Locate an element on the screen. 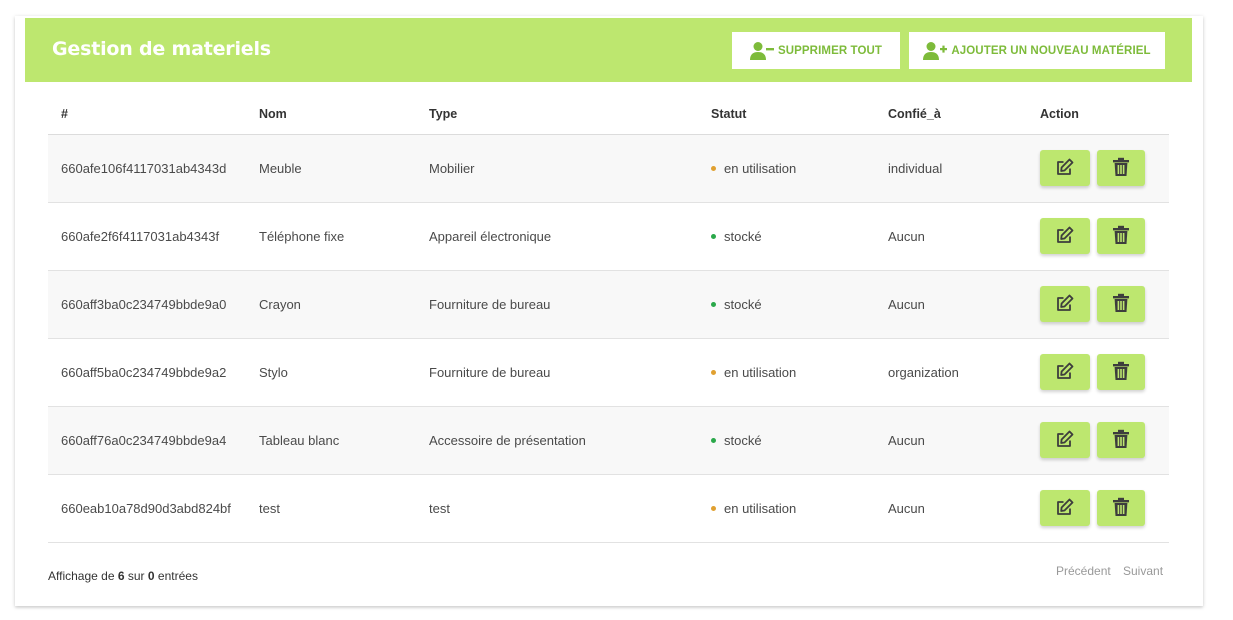 The image size is (1233, 620). cell-type: test is located at coordinates (557, 508).